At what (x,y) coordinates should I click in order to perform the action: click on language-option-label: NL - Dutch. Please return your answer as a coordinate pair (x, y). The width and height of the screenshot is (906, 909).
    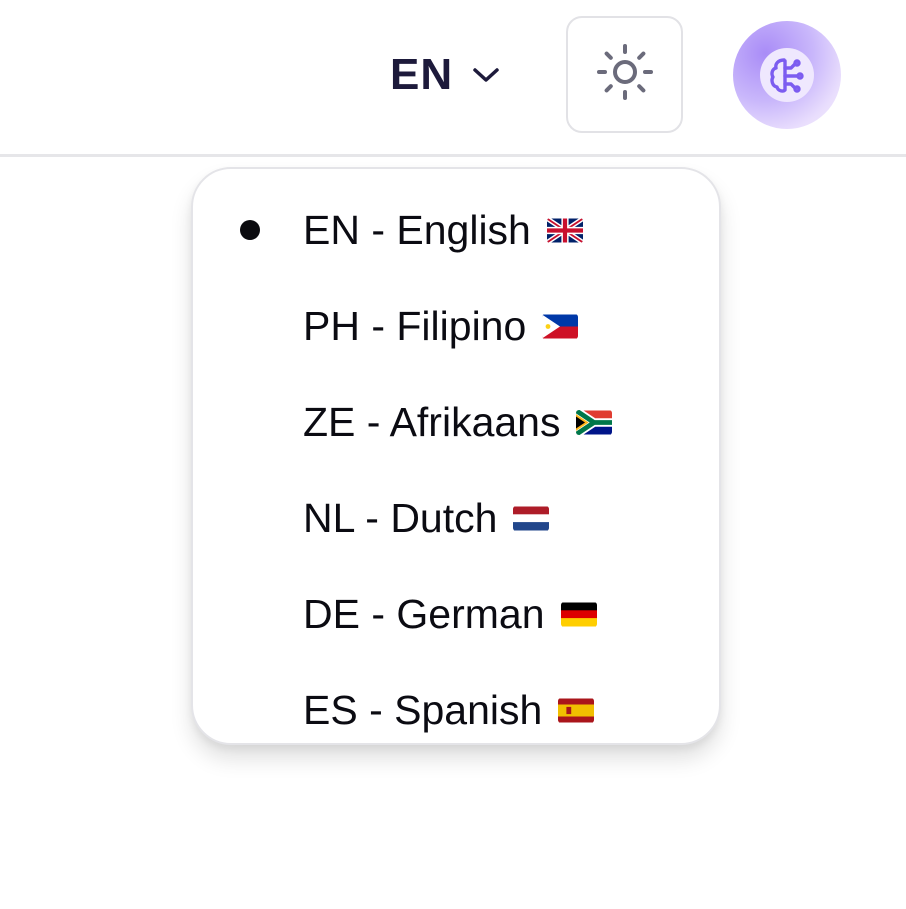
    Looking at the image, I should click on (400, 517).